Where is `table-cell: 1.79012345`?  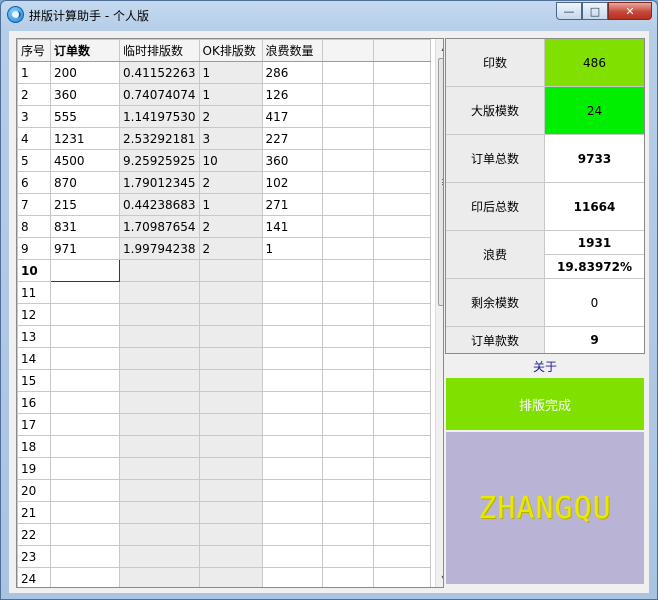 table-cell: 1.79012345 is located at coordinates (159, 182).